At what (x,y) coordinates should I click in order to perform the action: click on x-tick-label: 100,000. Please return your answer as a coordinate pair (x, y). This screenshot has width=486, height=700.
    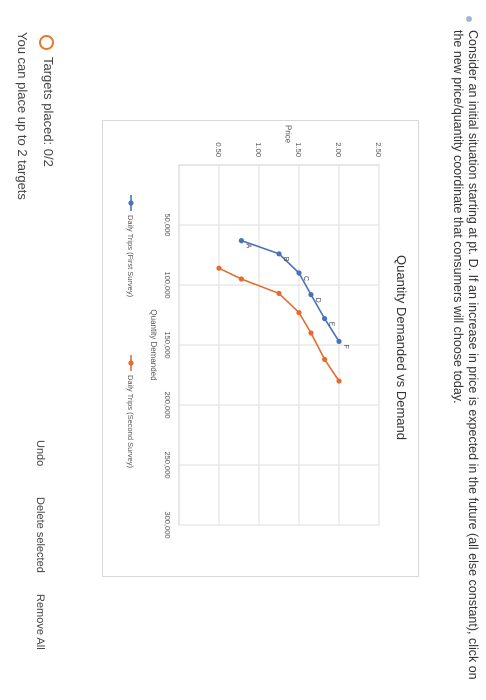
    Looking at the image, I should click on (167, 284).